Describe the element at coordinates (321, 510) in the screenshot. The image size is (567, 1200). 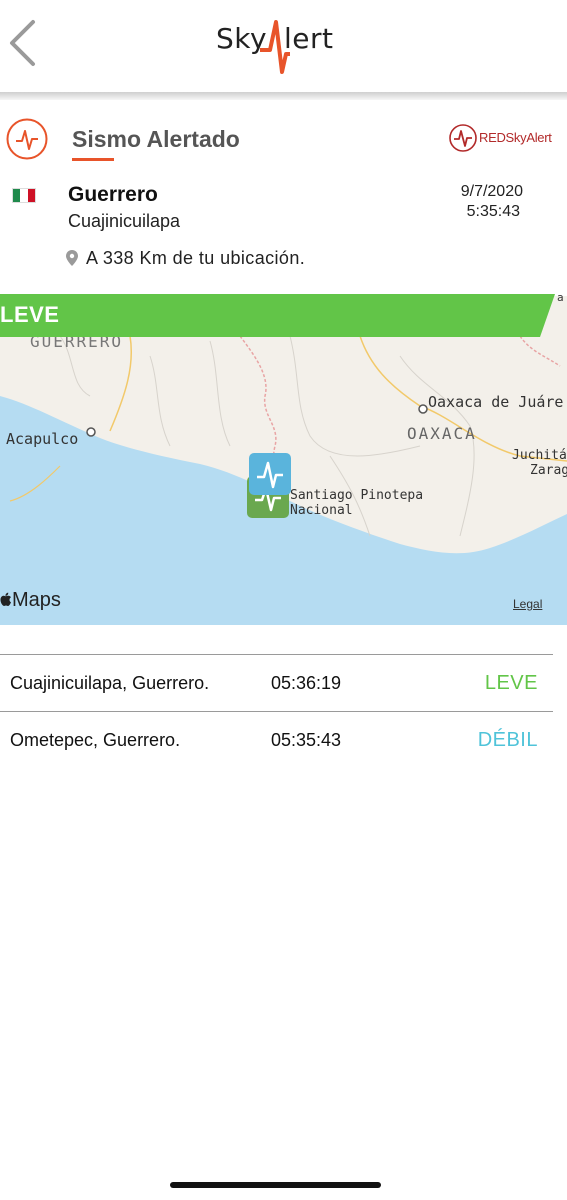
I see `map-label-nacional: Nacional` at that location.